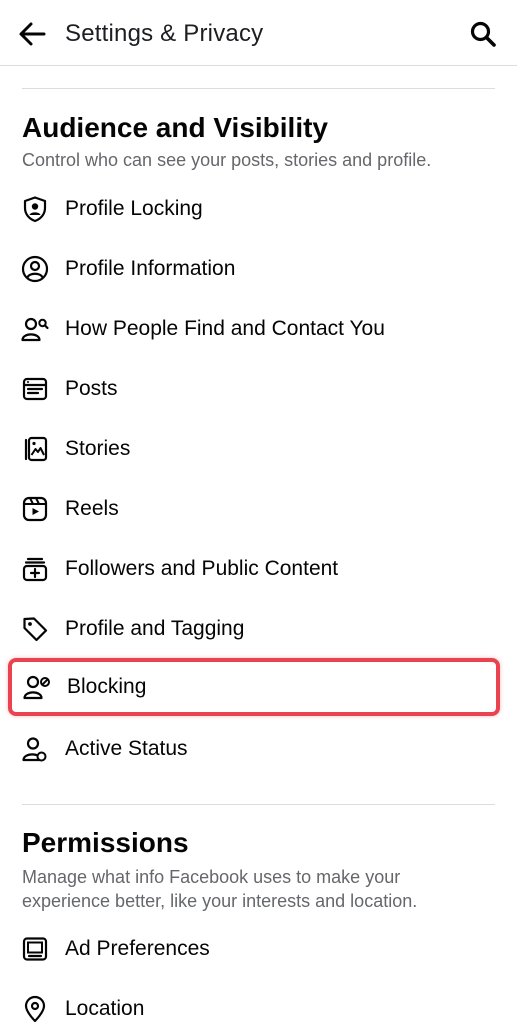 This screenshot has height=1024, width=517. Describe the element at coordinates (225, 328) in the screenshot. I see `menu-item-label: How People Find and Contact You` at that location.